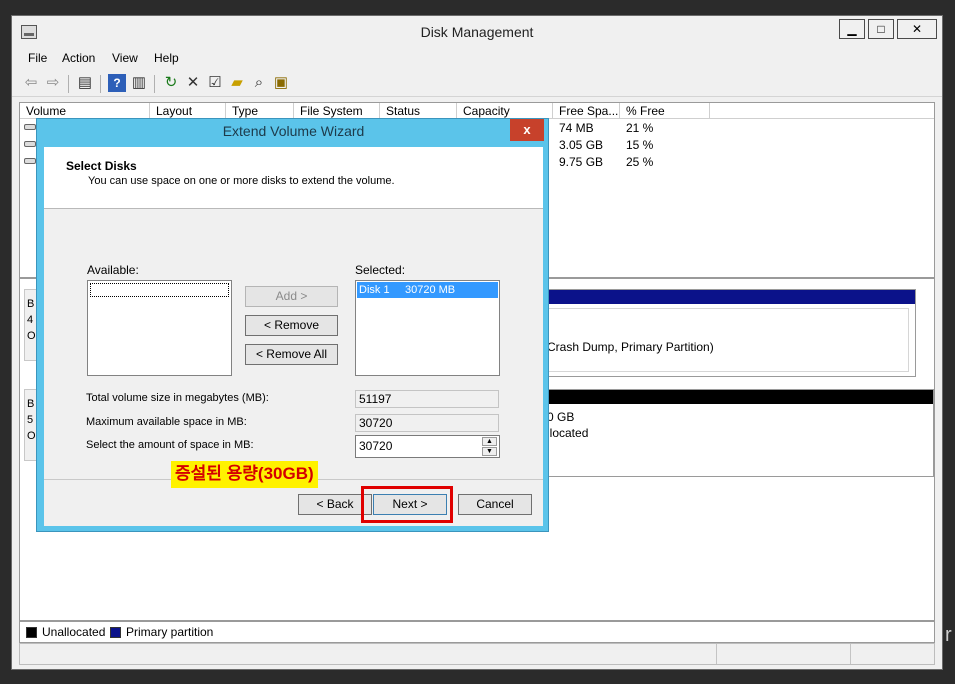 This screenshot has height=684, width=955. What do you see at coordinates (640, 145) in the screenshot?
I see `percent-free-cell: 15 %` at bounding box center [640, 145].